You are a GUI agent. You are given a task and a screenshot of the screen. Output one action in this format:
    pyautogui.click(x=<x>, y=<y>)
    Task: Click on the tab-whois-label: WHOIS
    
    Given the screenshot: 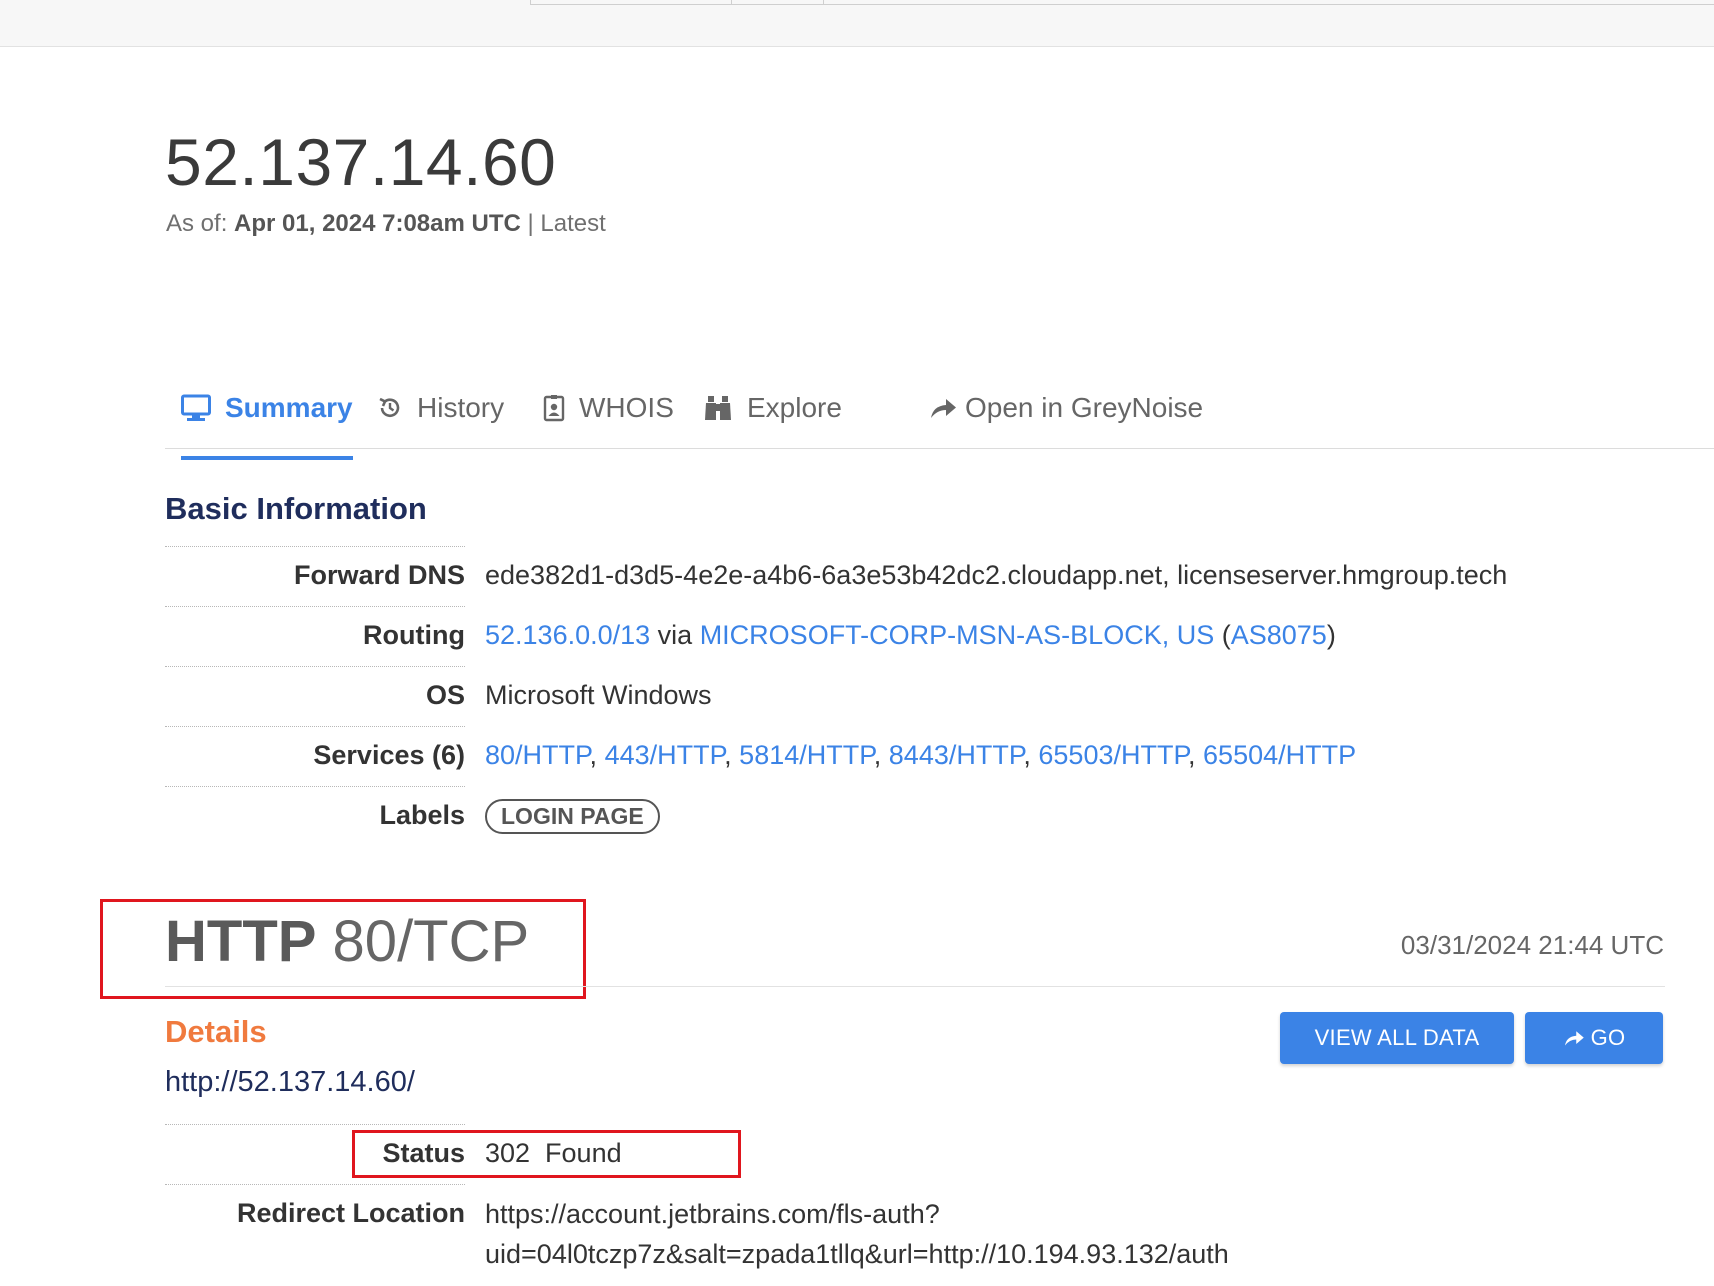 What is the action you would take?
    pyautogui.click(x=626, y=407)
    